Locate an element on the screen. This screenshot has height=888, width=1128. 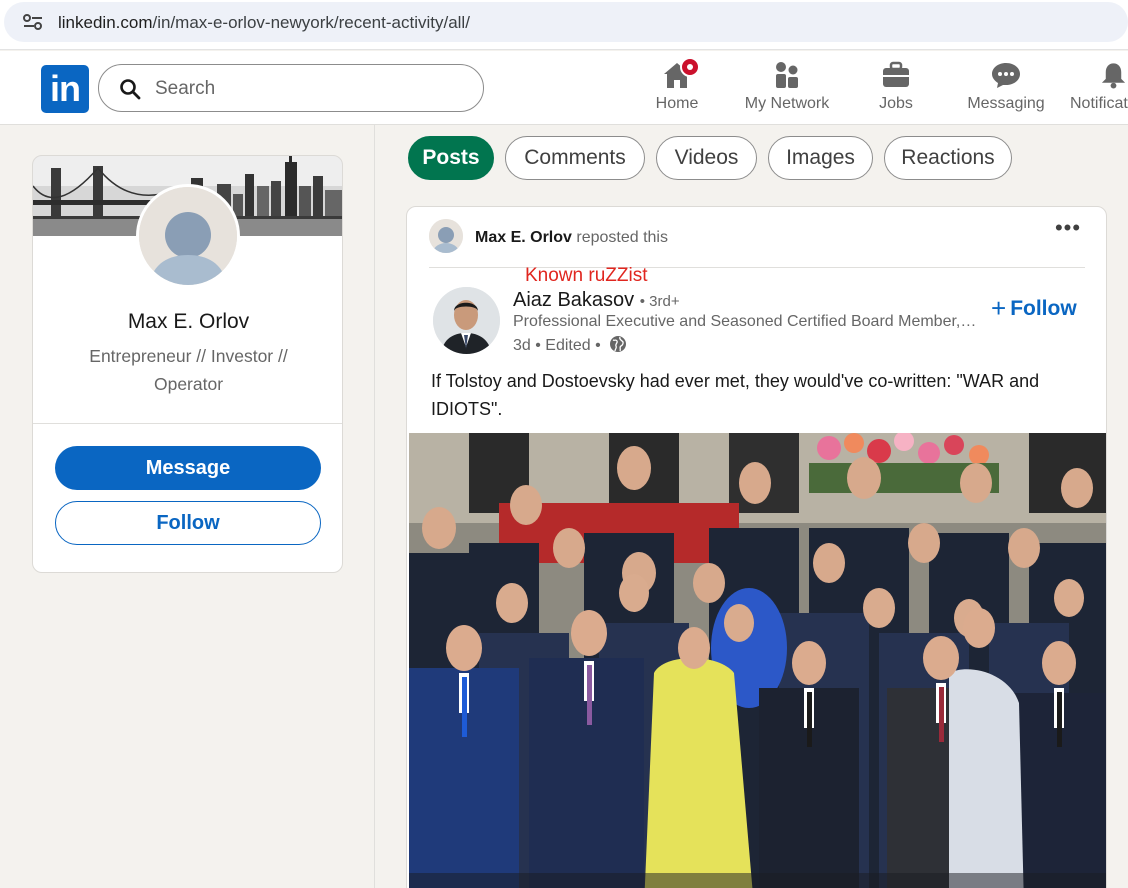
filter-comments: Comments is located at coordinates (575, 158).